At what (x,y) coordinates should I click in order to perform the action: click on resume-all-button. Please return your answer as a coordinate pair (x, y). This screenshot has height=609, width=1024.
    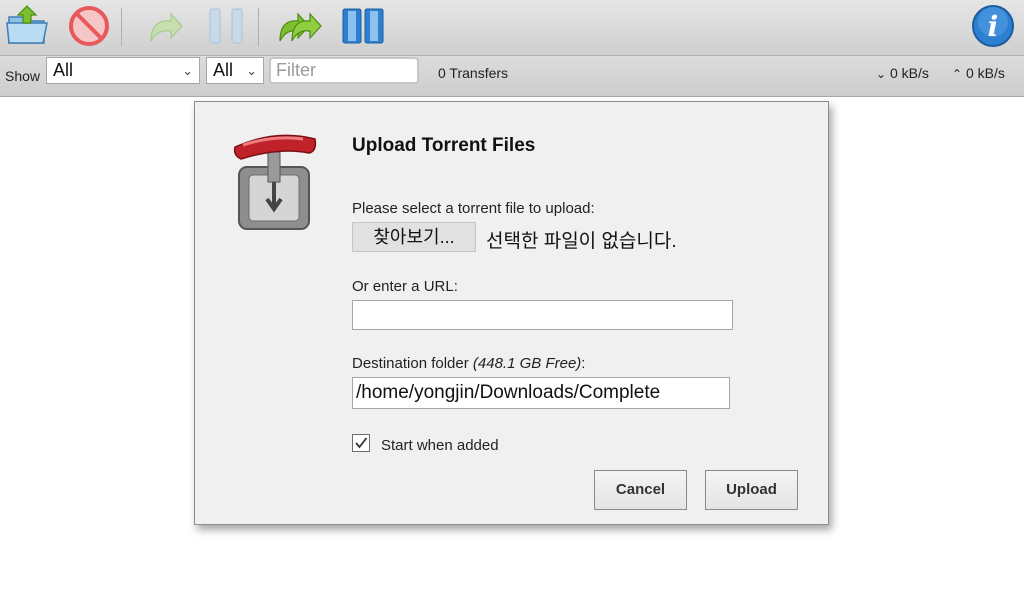
    Looking at the image, I should click on (299, 26).